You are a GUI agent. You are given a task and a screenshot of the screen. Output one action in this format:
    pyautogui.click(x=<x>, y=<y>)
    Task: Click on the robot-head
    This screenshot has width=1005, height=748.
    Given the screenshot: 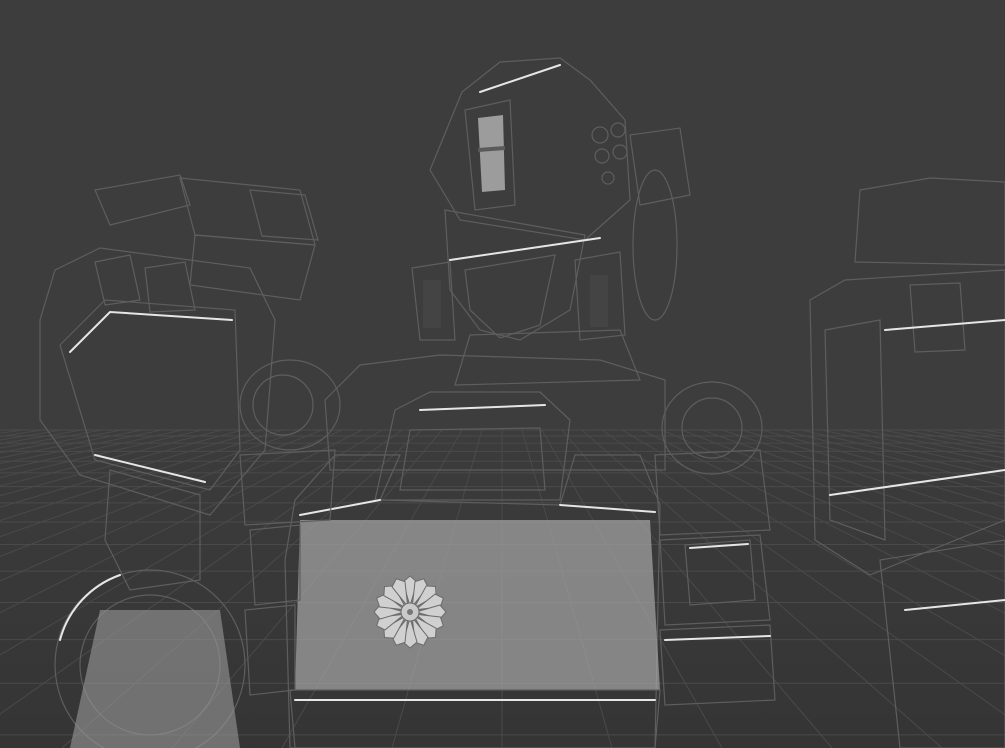 What is the action you would take?
    pyautogui.click(x=551, y=221)
    